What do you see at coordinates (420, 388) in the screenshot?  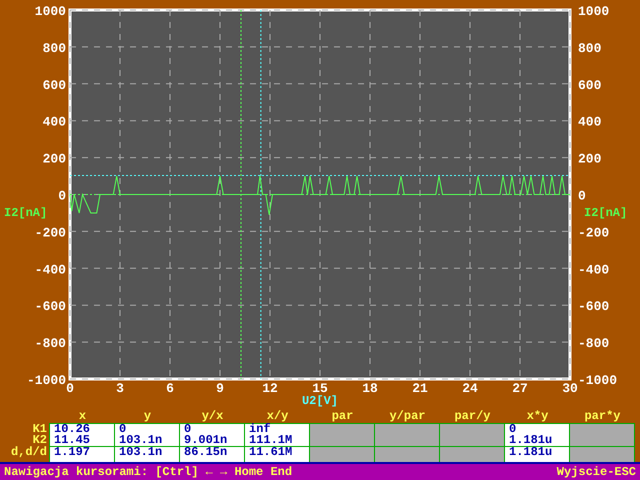 I see `tick-label: 21` at bounding box center [420, 388].